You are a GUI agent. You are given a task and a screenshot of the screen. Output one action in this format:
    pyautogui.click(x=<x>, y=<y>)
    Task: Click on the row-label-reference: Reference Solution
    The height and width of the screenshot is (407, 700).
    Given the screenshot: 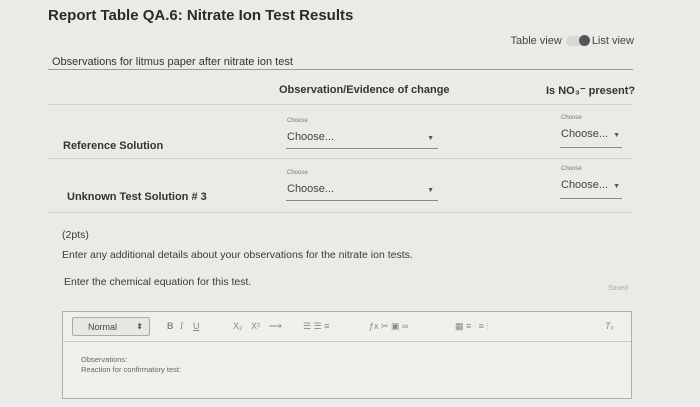 What is the action you would take?
    pyautogui.click(x=113, y=146)
    